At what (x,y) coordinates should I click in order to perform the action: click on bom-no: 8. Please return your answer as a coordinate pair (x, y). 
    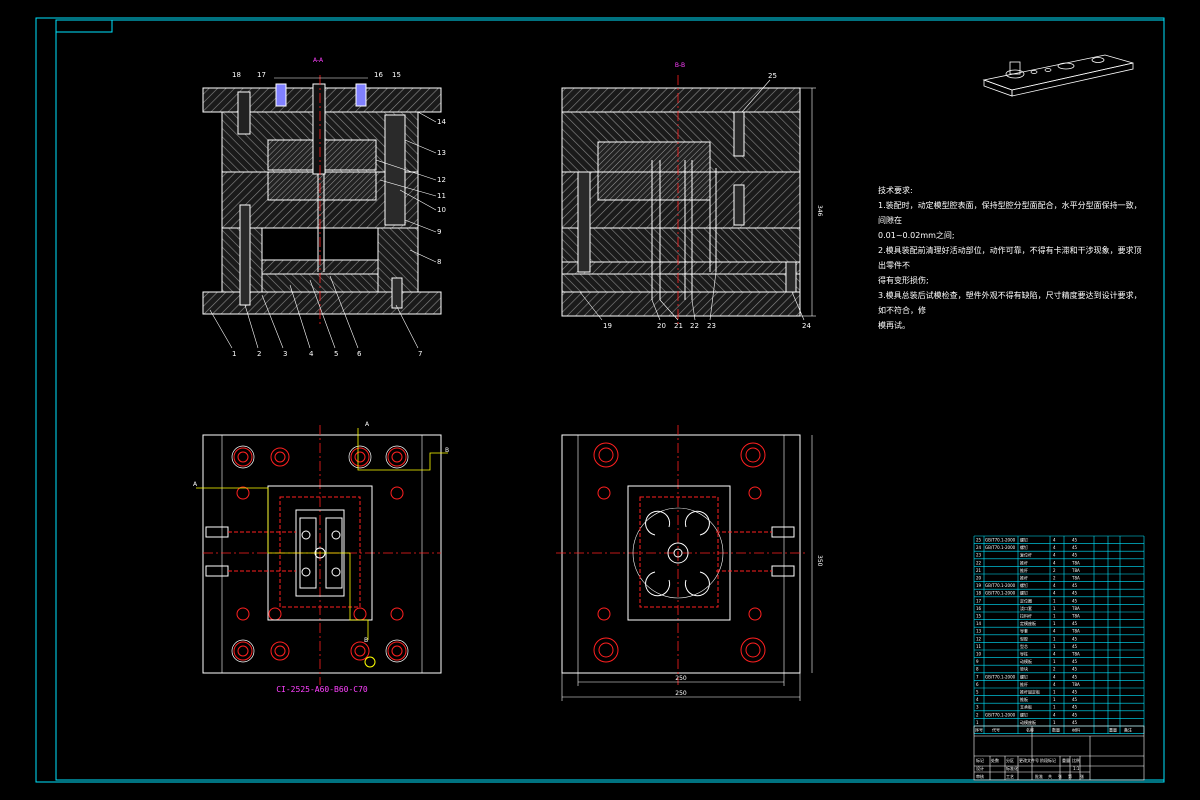
    Looking at the image, I should click on (977, 669).